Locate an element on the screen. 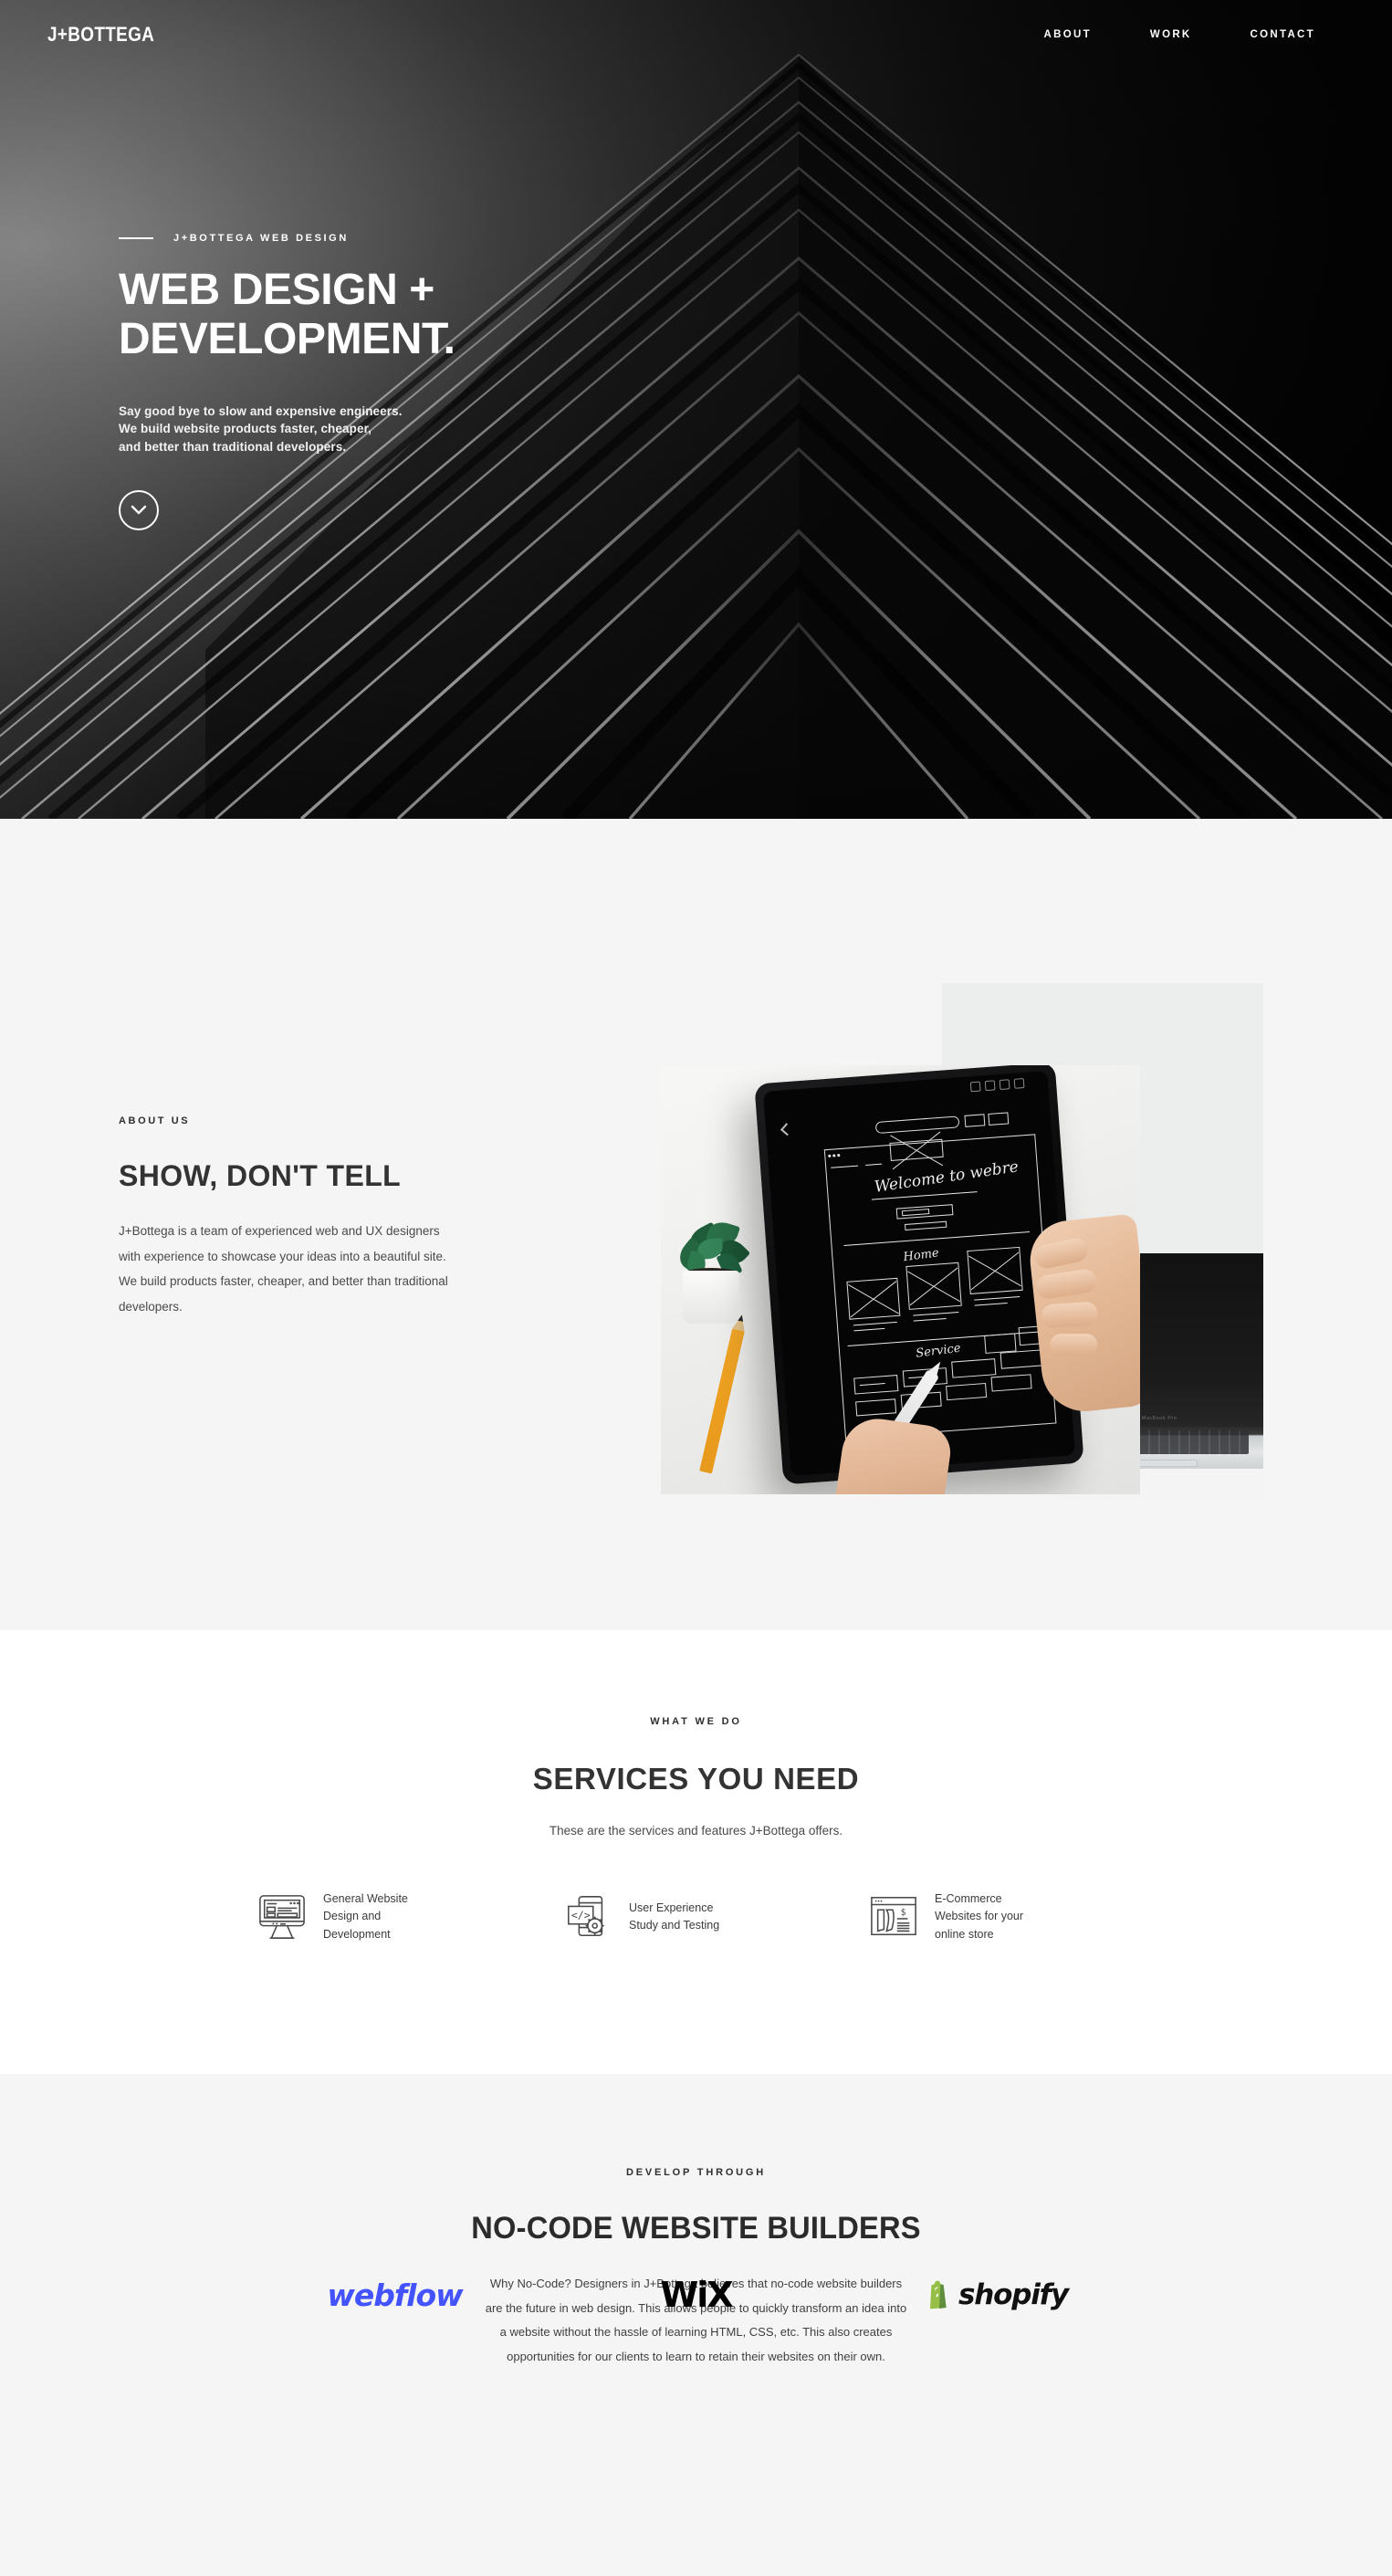 This screenshot has height=2576, width=1392. service-item-general-website: General Website Design and Development is located at coordinates (390, 1916).